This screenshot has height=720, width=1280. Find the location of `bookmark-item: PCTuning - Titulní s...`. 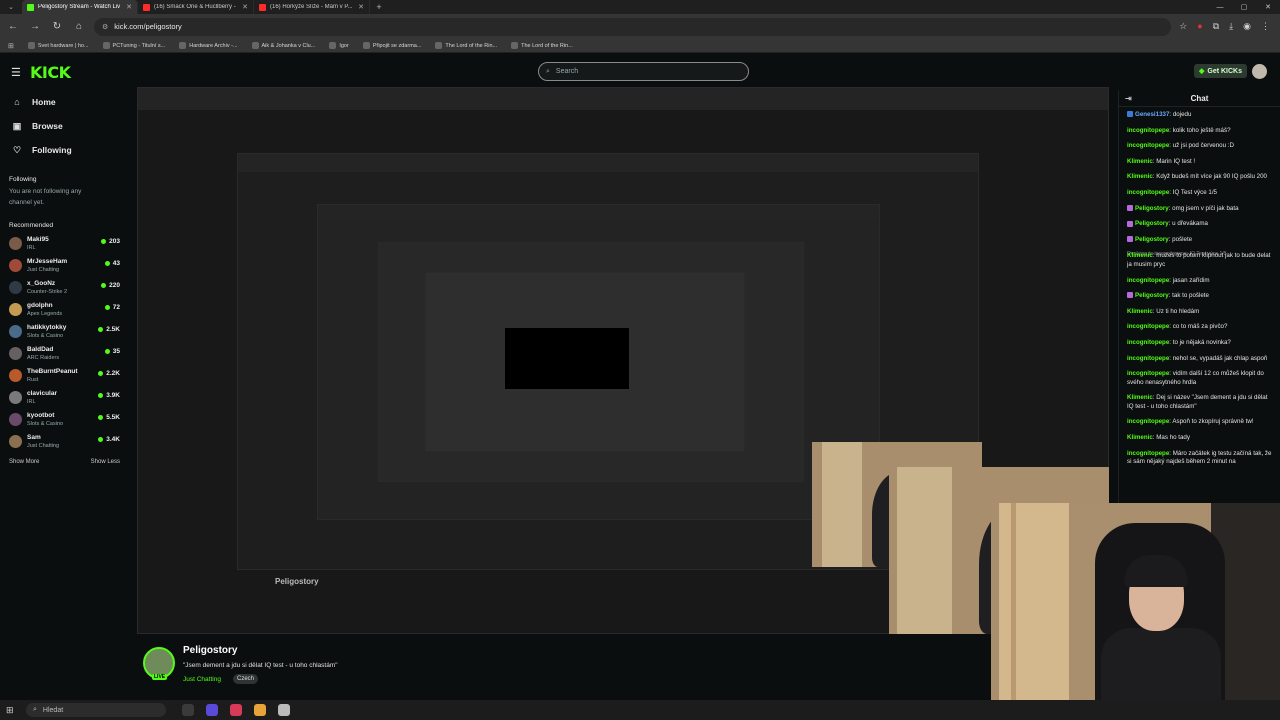

bookmark-item: PCTuning - Titulní s... is located at coordinates (133, 45).